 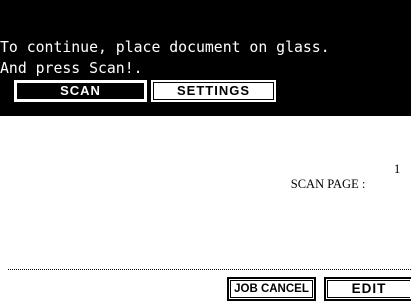 I want to click on tab-settings-label: SETTINGS, so click(x=213, y=91).